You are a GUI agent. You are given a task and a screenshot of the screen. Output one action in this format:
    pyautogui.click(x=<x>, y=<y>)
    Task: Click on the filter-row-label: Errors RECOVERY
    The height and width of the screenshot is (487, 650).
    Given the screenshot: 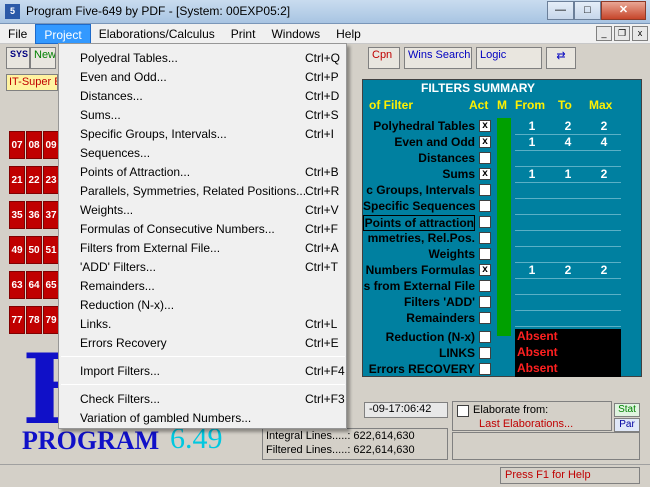 What is the action you would take?
    pyautogui.click(x=421, y=369)
    